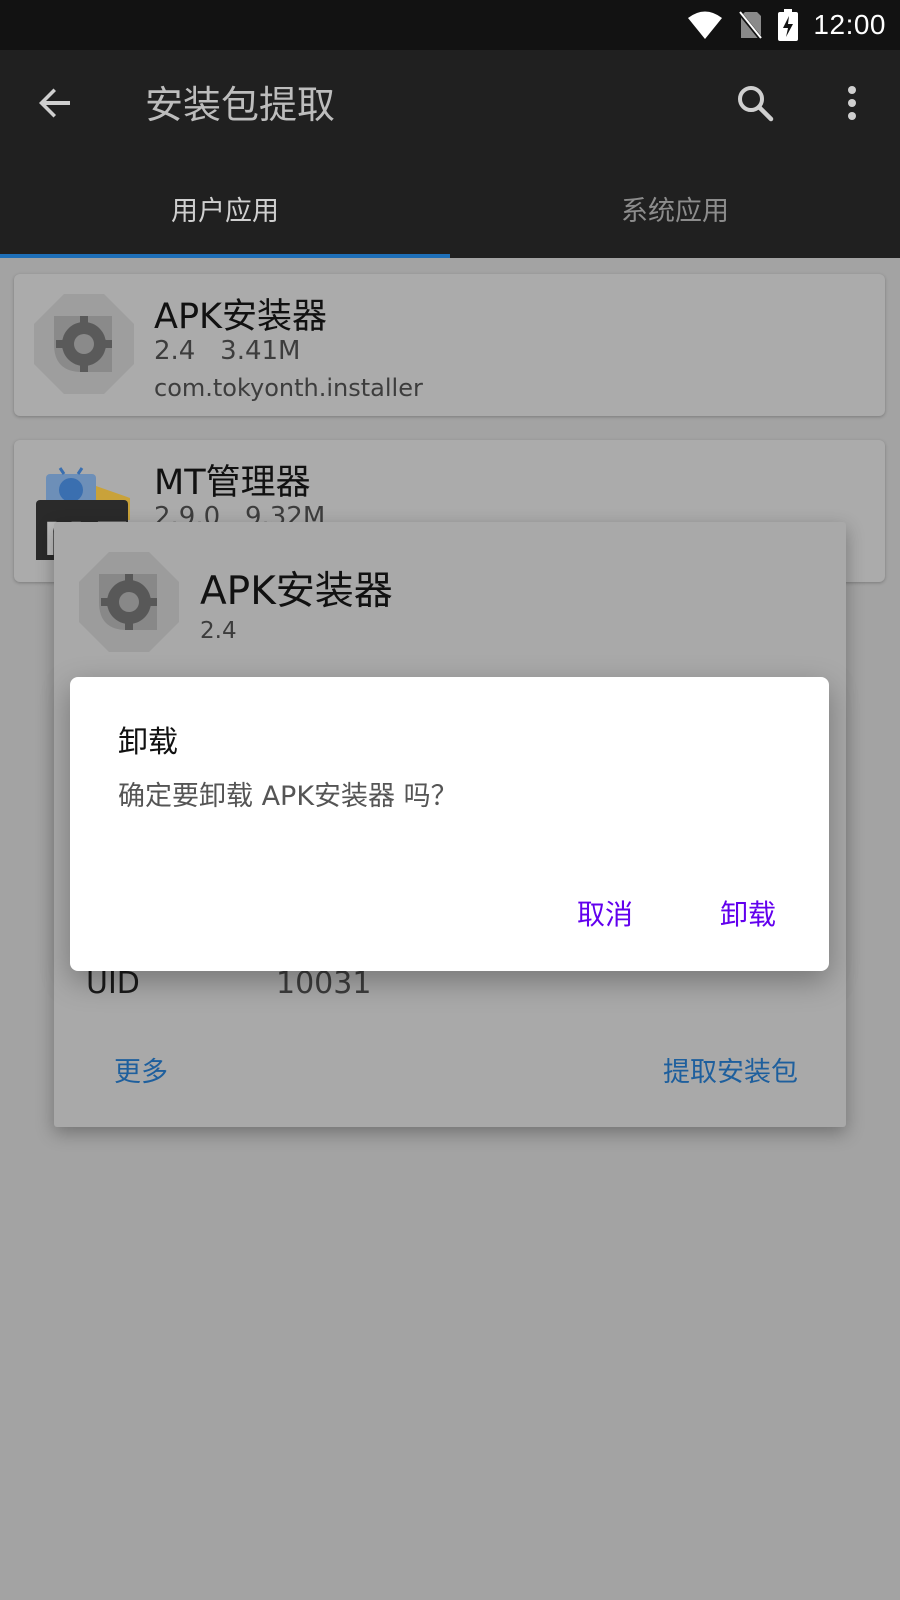 Image resolution: width=900 pixels, height=1600 pixels. What do you see at coordinates (260, 351) in the screenshot?
I see `app-size: 3.41M` at bounding box center [260, 351].